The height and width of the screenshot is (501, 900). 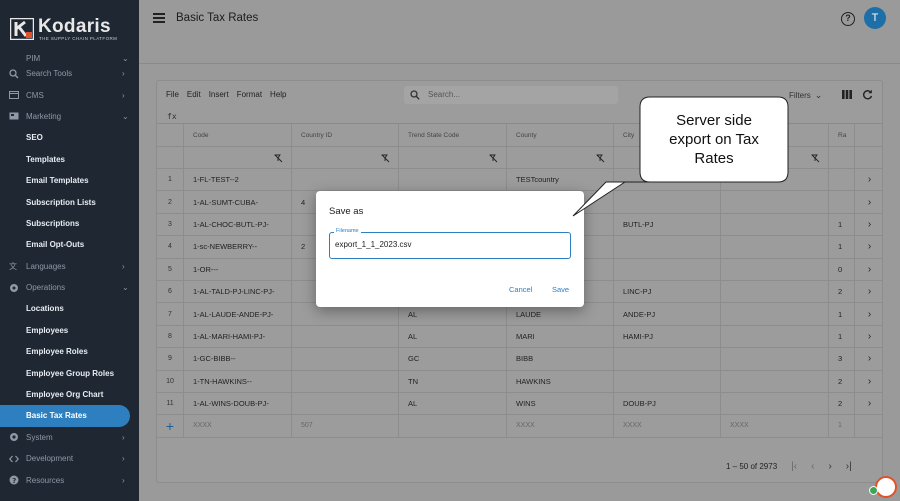 I want to click on prev-page-icon: ‹, so click(x=812, y=466).